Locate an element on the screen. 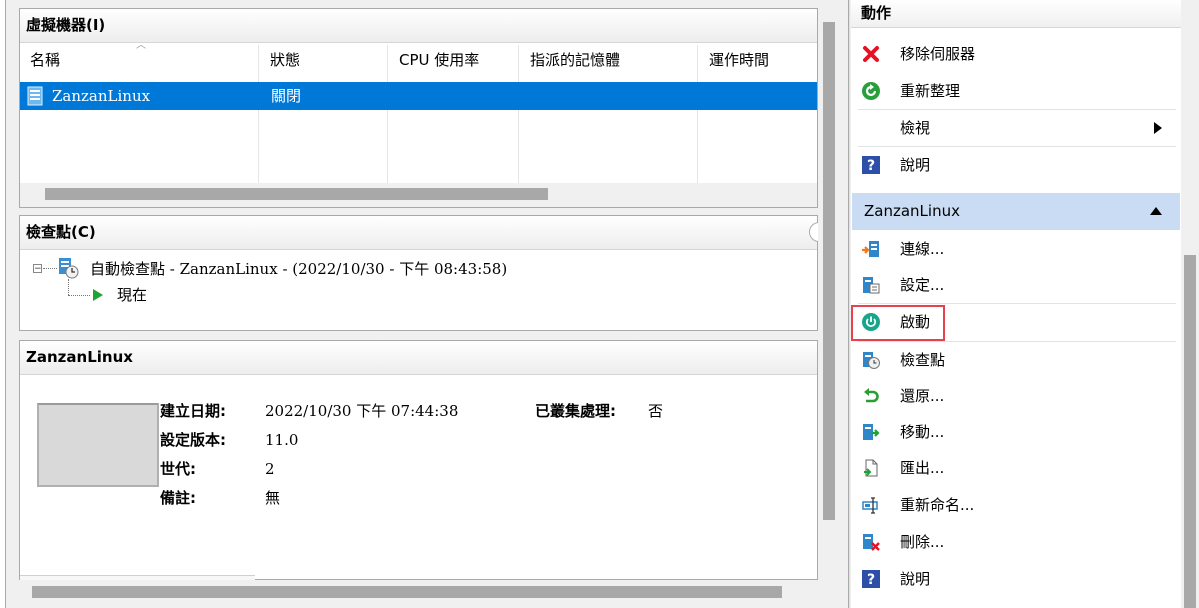 This screenshot has height=608, width=1199. red-x-icon is located at coordinates (871, 54).